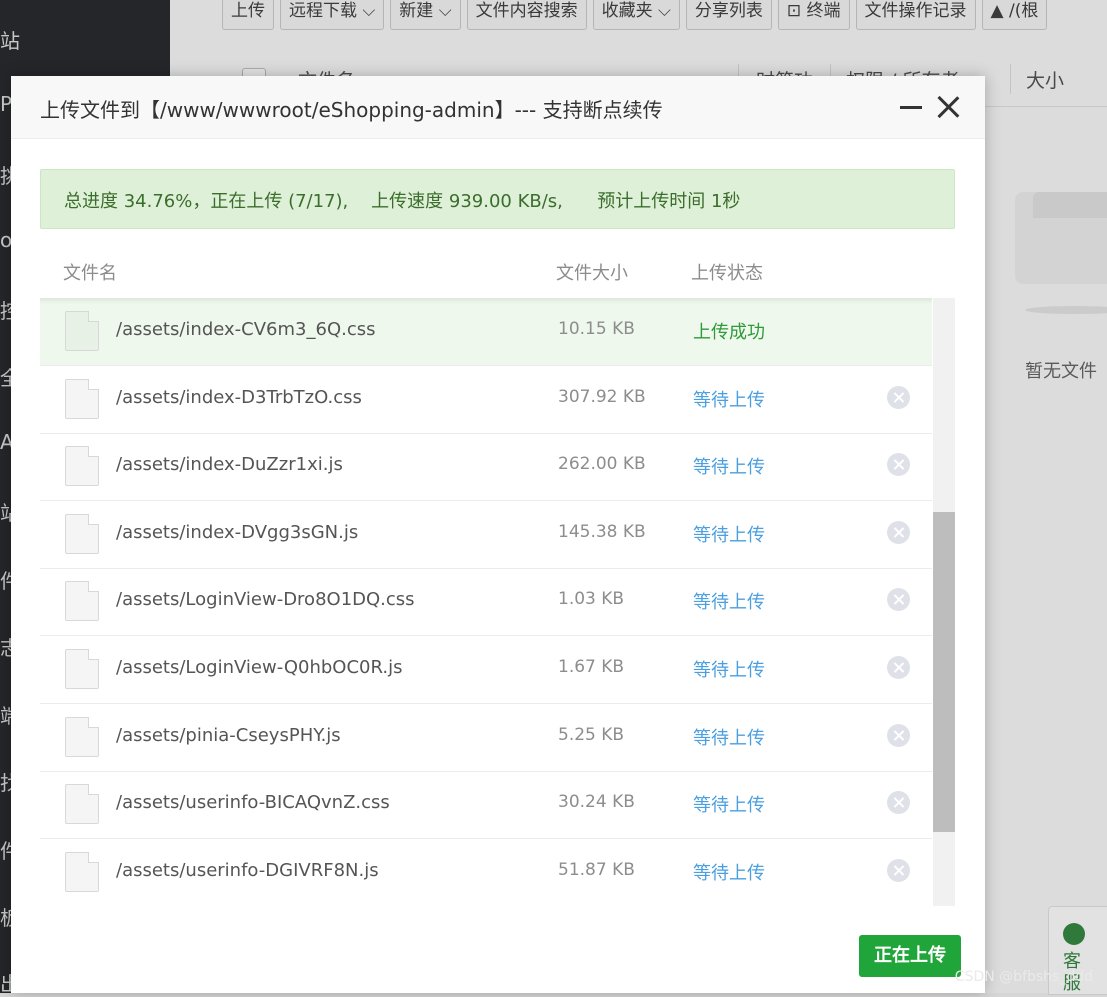  What do you see at coordinates (259, 667) in the screenshot?
I see `file-name: /assets/LoginView-Q0hbOC0R.js` at bounding box center [259, 667].